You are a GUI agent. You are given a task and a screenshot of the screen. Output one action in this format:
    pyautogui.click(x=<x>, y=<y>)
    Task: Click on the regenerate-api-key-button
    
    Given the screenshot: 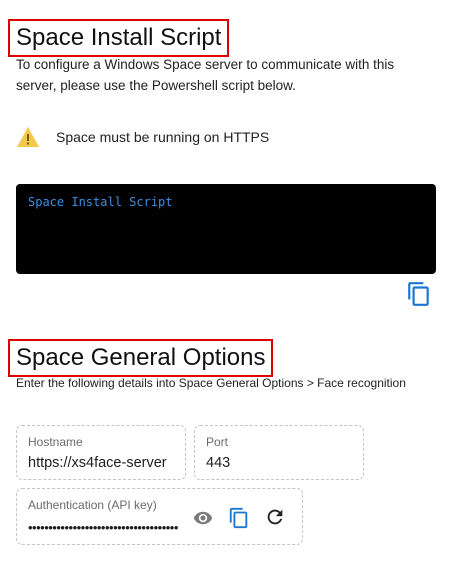 What is the action you would take?
    pyautogui.click(x=275, y=517)
    